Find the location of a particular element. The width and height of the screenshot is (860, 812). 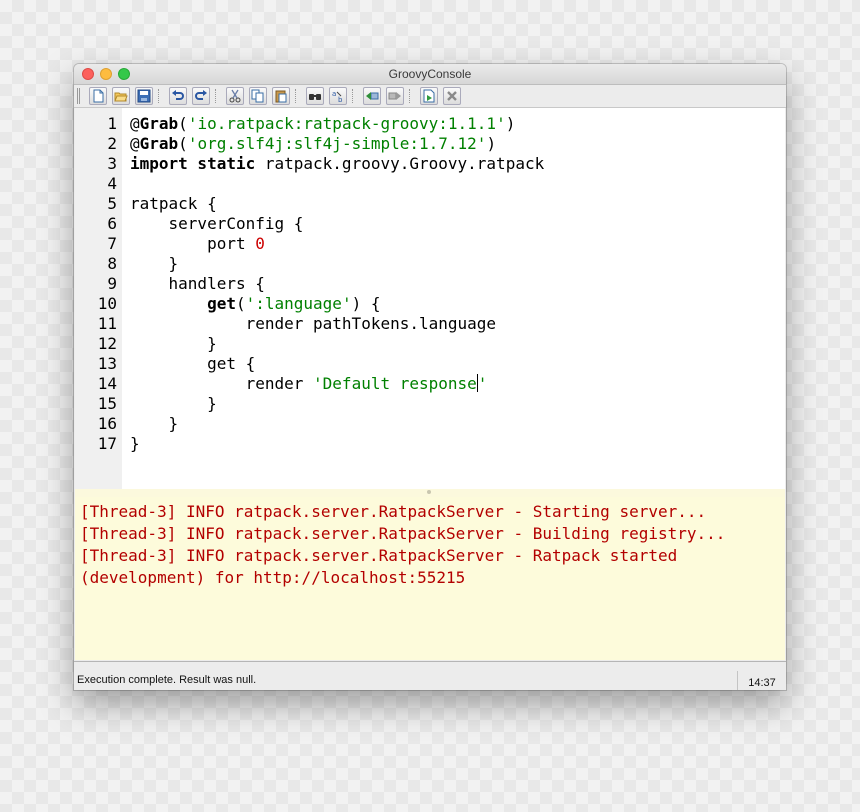

toolbar-grip is located at coordinates (78, 96).